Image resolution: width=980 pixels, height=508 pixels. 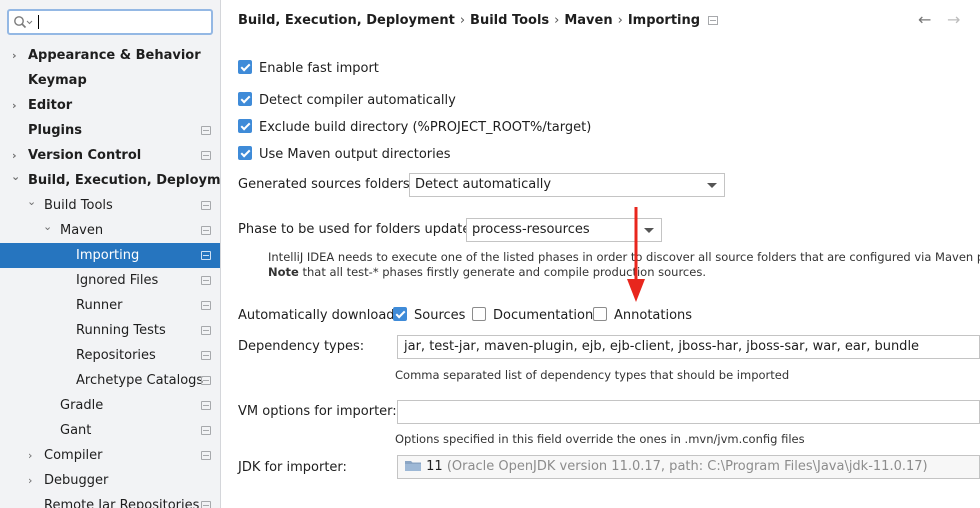 What do you see at coordinates (664, 20) in the screenshot?
I see `breadcrumb-item-importing: Importing` at bounding box center [664, 20].